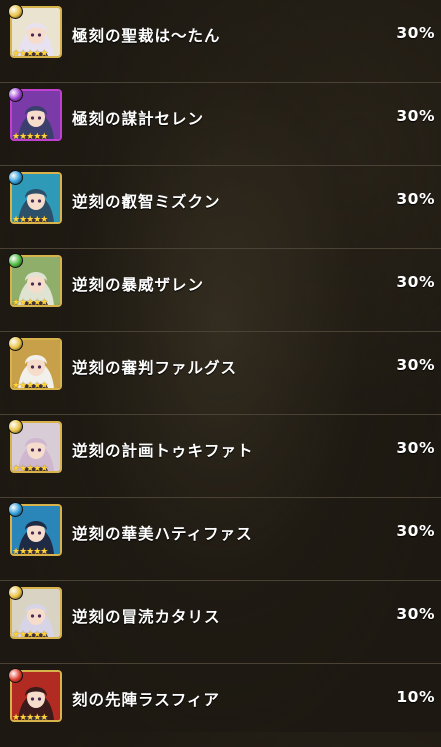  I want to click on unit-name: 逆刻の計画トゥキファト, so click(163, 451).